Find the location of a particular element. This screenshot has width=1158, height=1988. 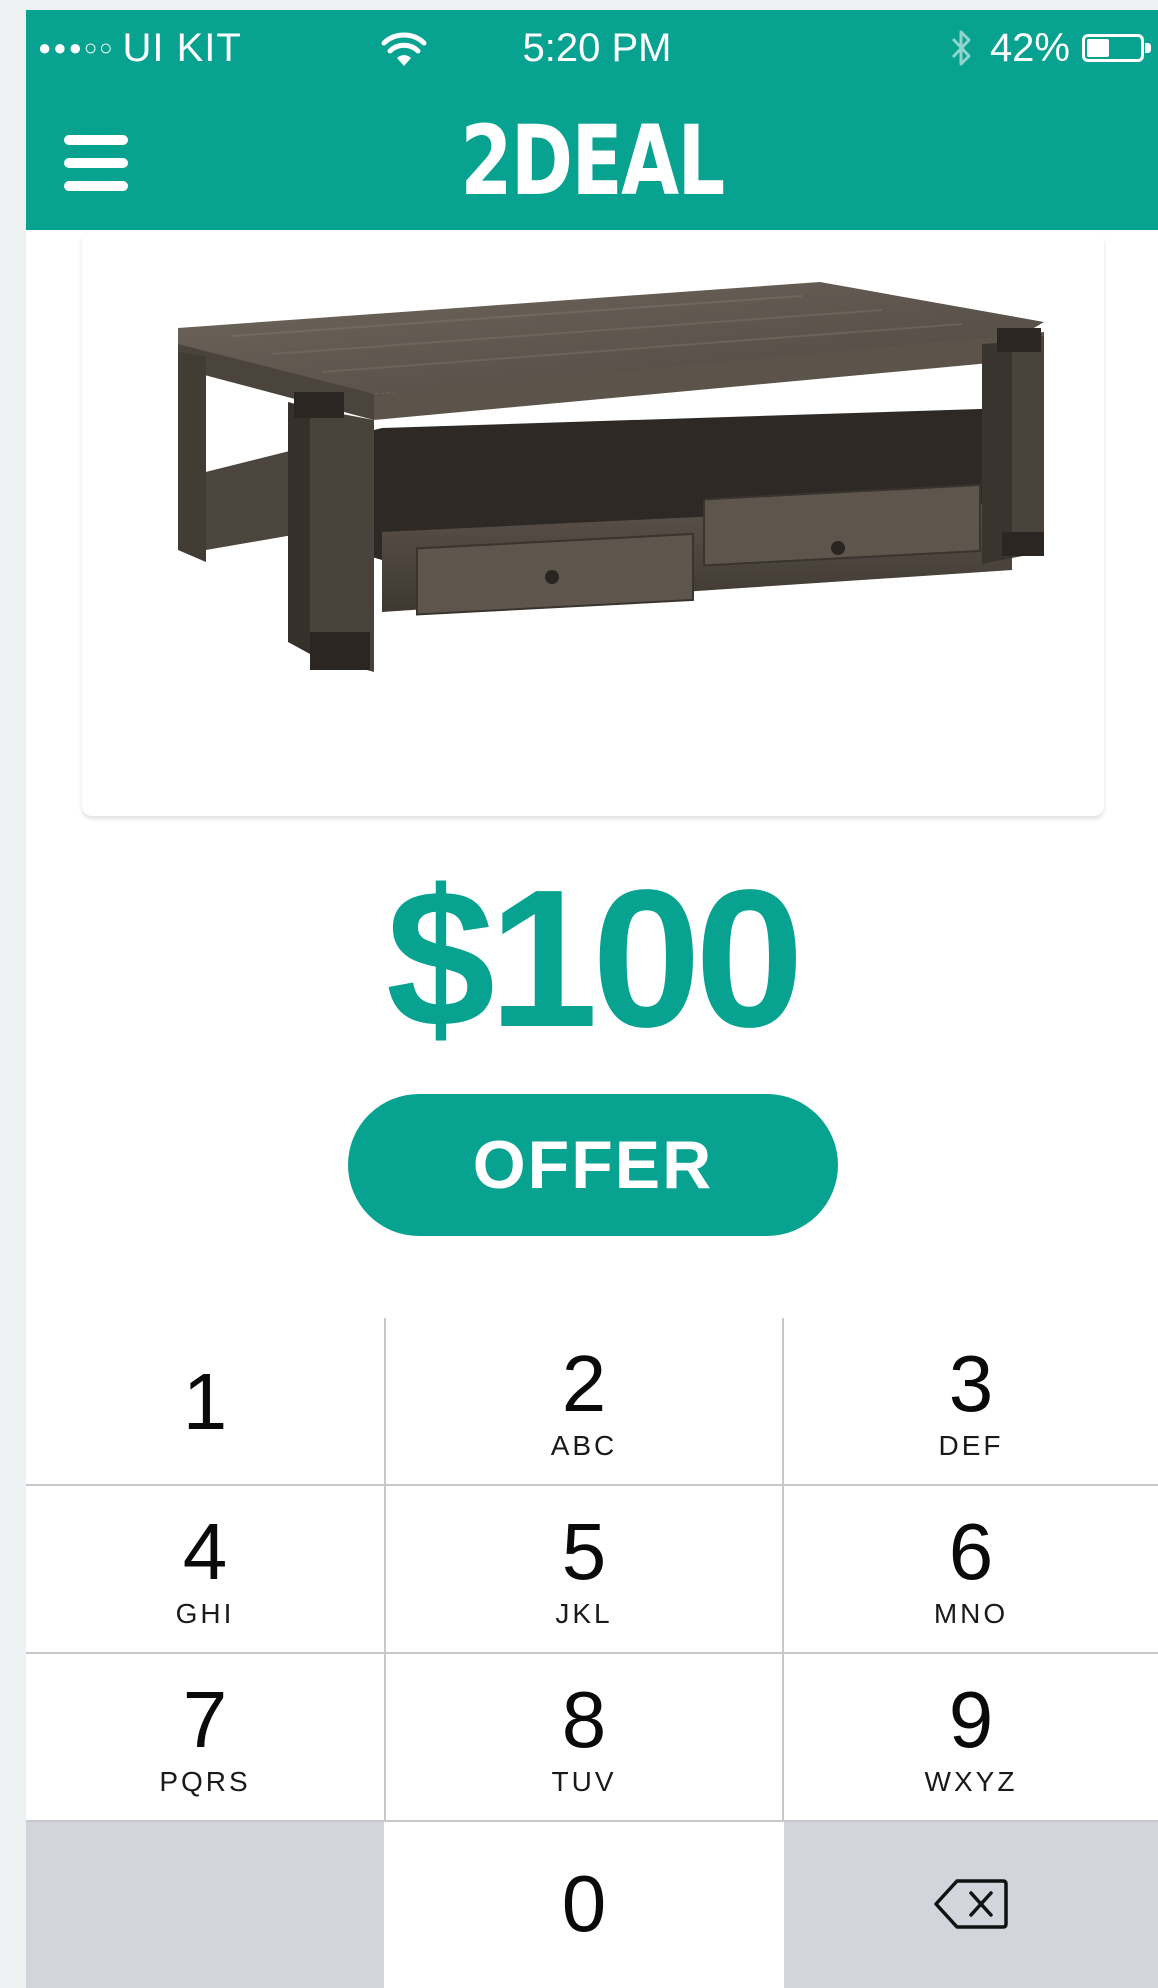

status-right: 42% is located at coordinates (1050, 48).